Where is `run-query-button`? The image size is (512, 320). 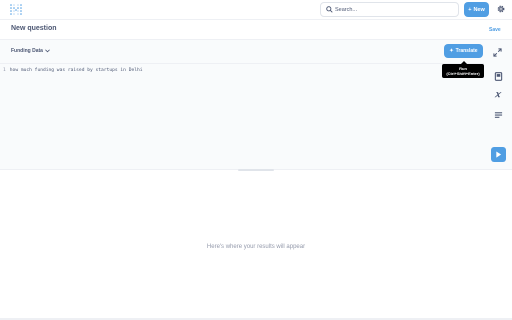 run-query-button is located at coordinates (498, 154).